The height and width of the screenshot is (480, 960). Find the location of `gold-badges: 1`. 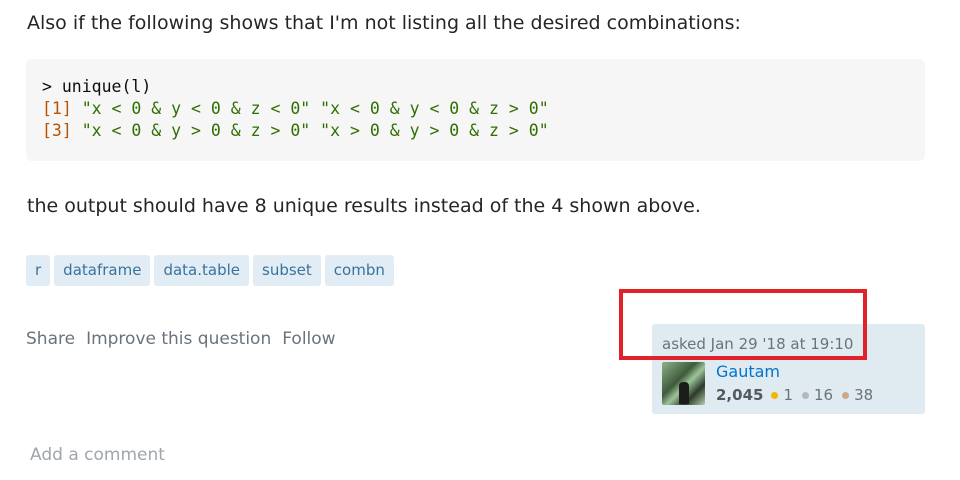

gold-badges: 1 is located at coordinates (782, 395).